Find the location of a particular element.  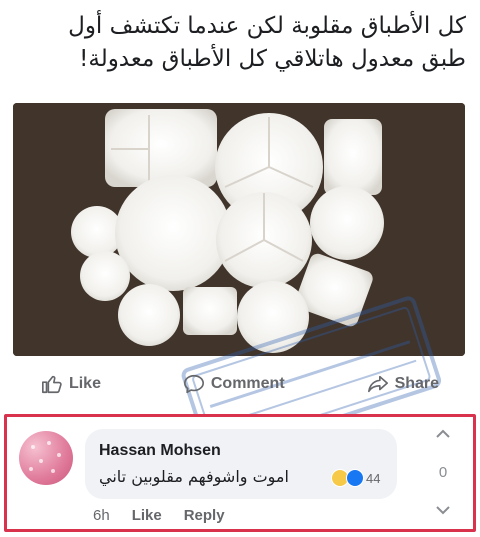

post-text-line-2: طبق معدول هاتلاقي كل الأطباق معدولة! is located at coordinates (272, 59).